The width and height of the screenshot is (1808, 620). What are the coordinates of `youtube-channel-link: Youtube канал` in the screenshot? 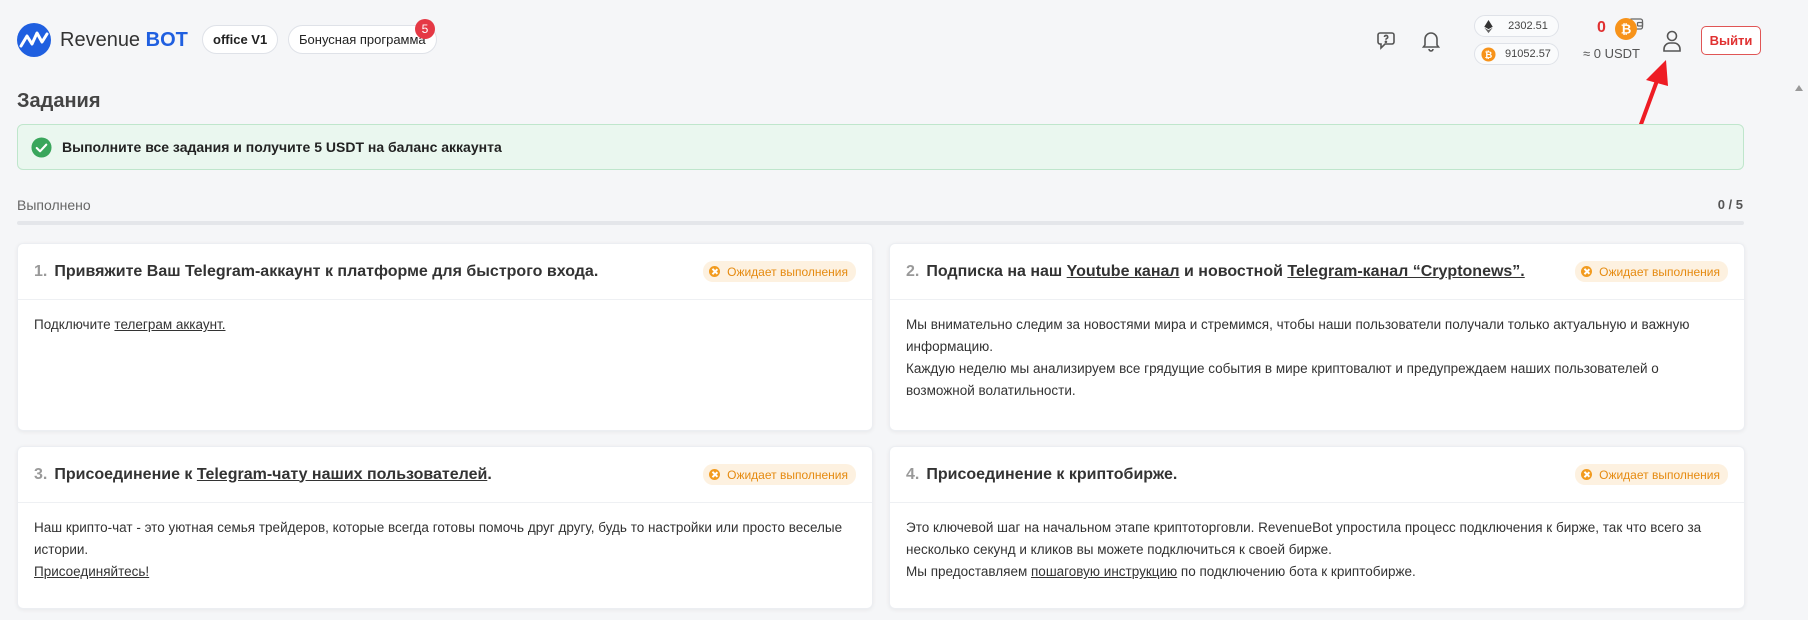 It's located at (1123, 271).